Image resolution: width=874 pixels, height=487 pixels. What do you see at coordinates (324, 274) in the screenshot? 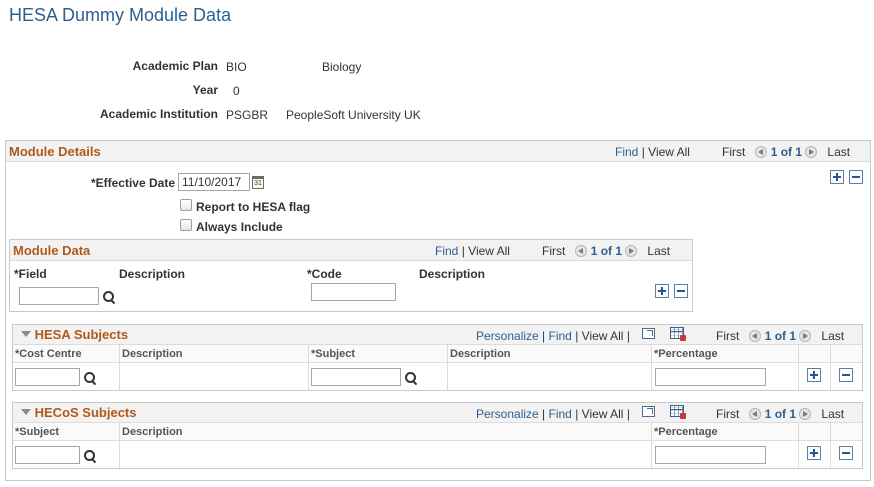
I see `code-label: *Code` at bounding box center [324, 274].